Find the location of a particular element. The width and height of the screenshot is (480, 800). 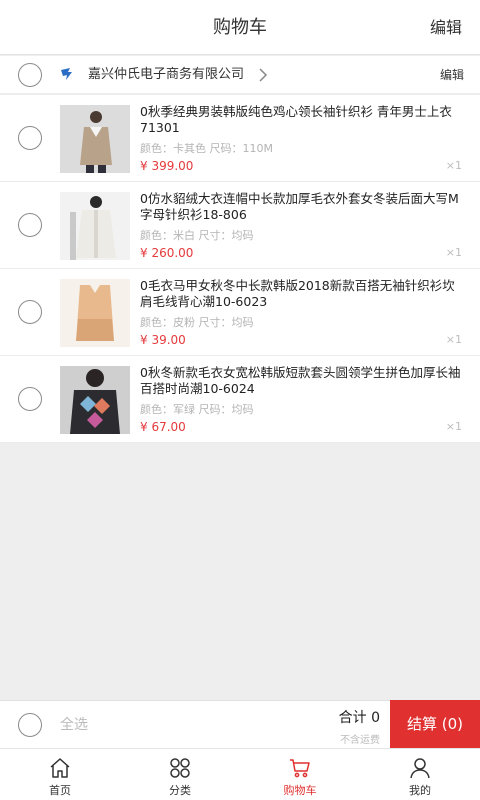

tab-category: 分类 is located at coordinates (180, 774).